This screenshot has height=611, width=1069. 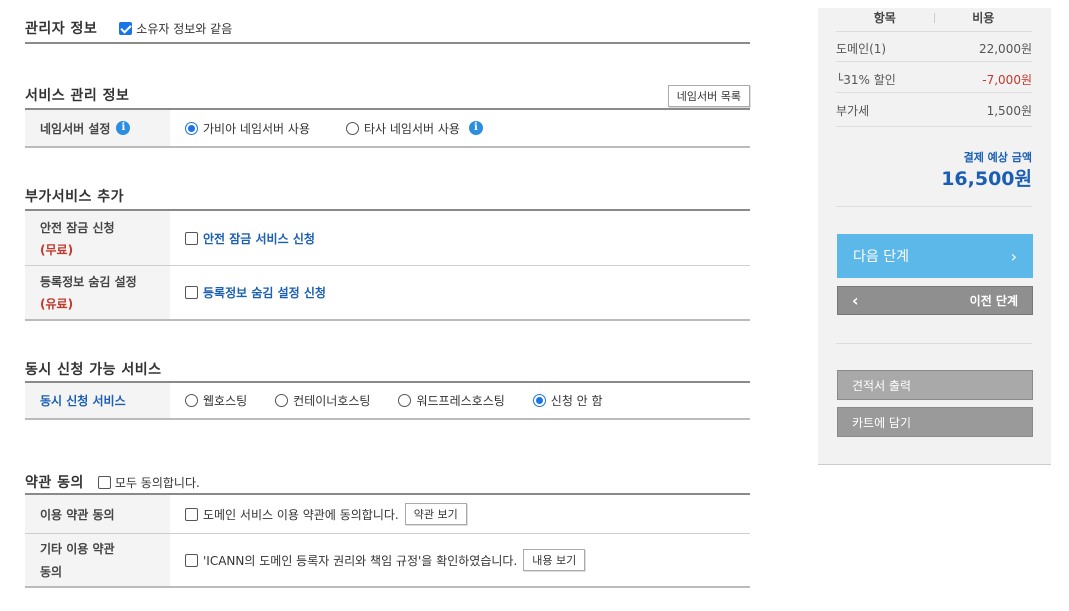 What do you see at coordinates (934, 110) in the screenshot?
I see `summary-row-vat: 부가세 1,500원` at bounding box center [934, 110].